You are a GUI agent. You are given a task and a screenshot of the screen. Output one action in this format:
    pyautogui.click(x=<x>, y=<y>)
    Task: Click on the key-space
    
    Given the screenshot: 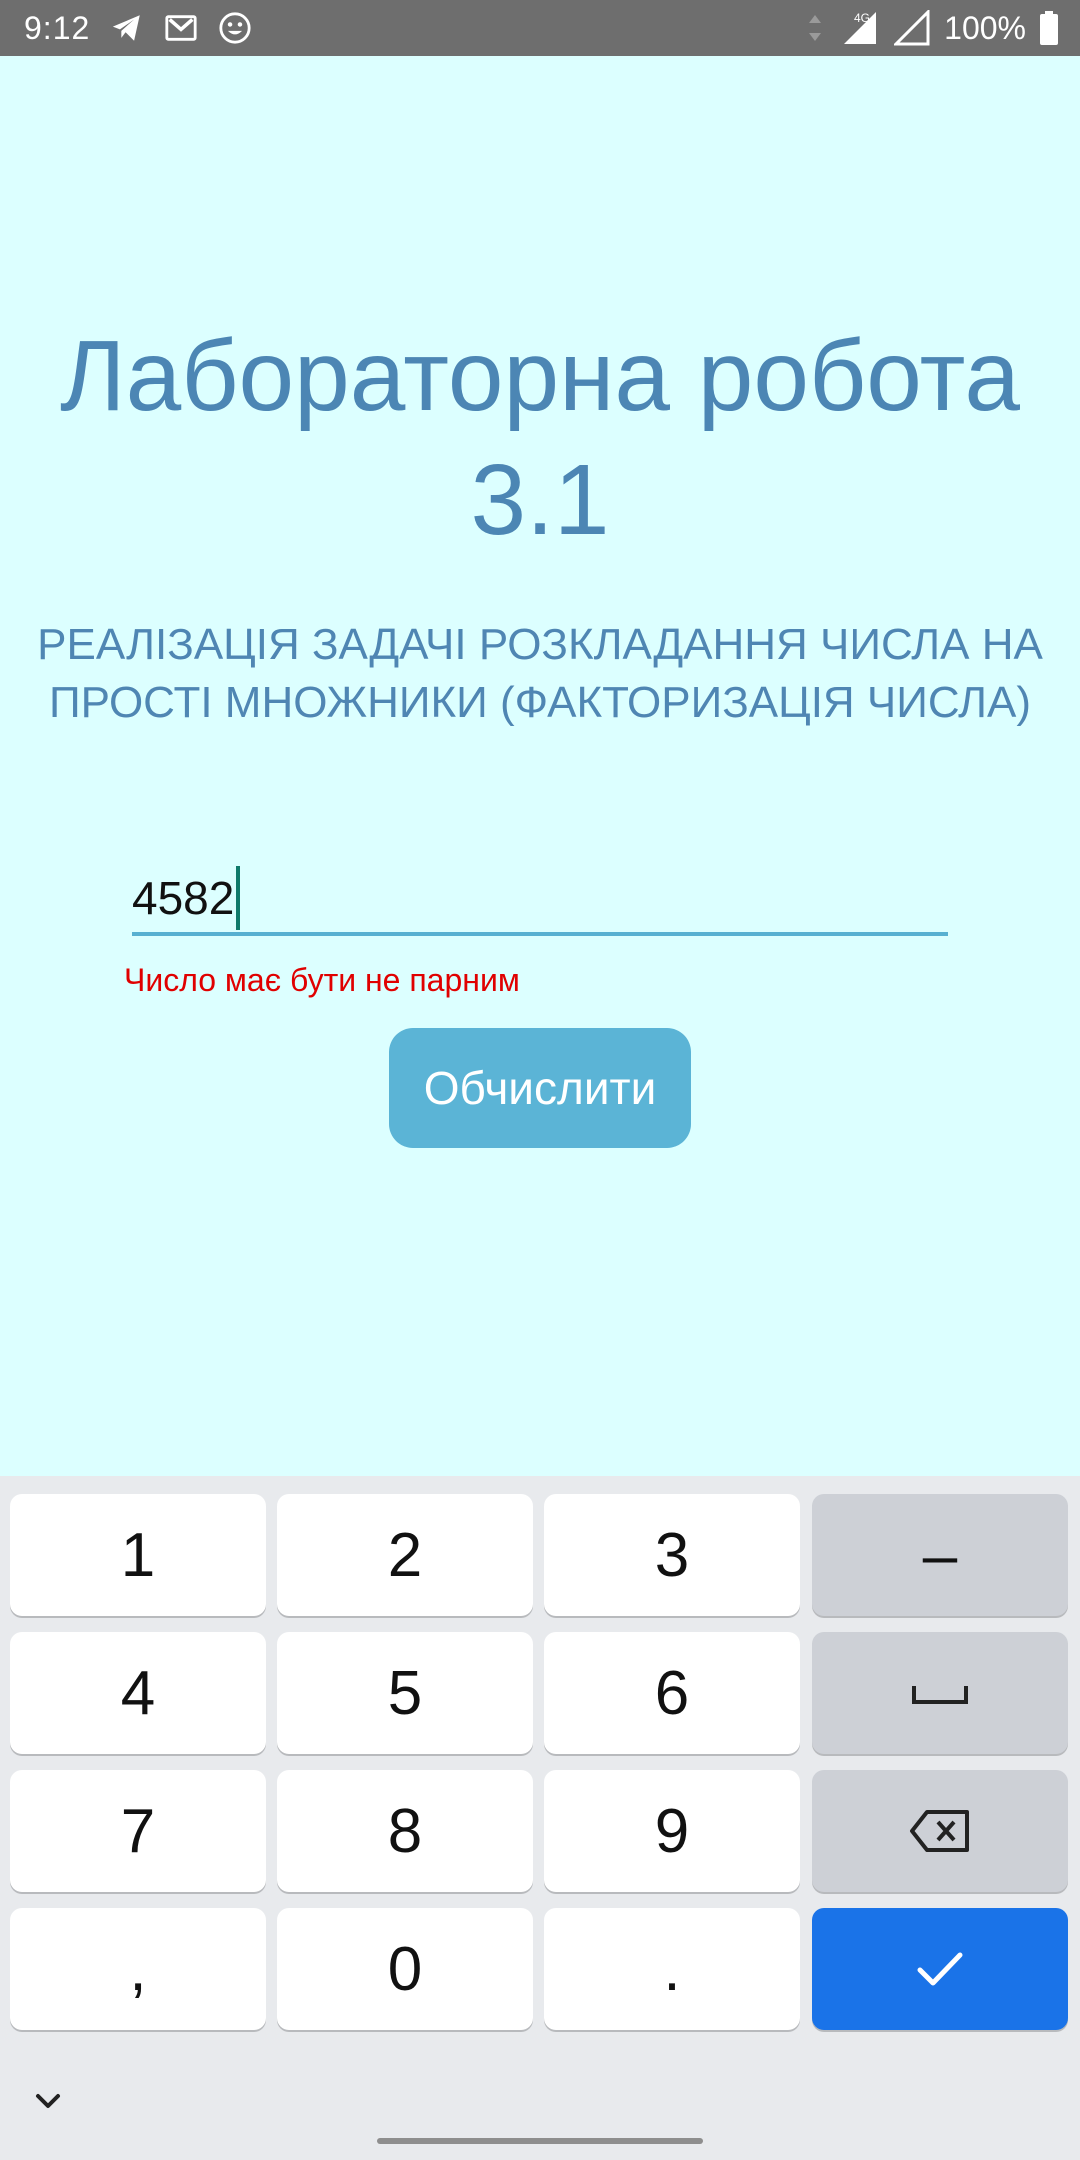 What is the action you would take?
    pyautogui.click(x=940, y=1693)
    